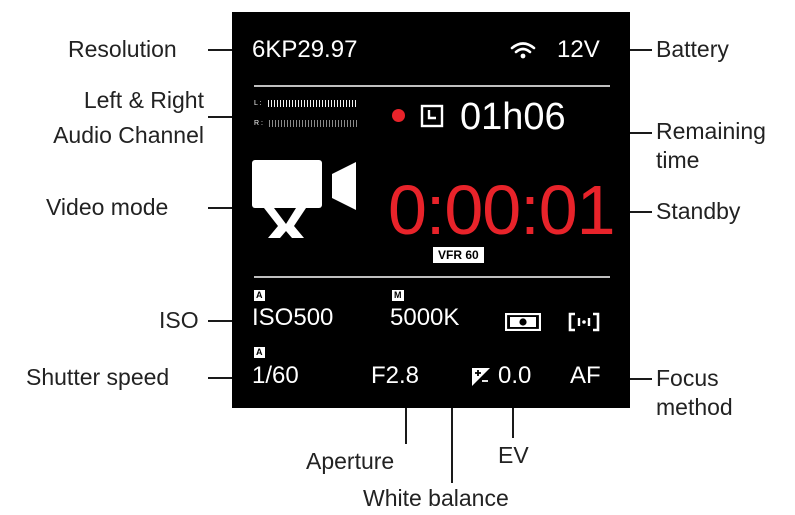 This screenshot has width=795, height=515. What do you see at coordinates (107, 207) in the screenshot?
I see `callout-video-mode: Video mode` at bounding box center [107, 207].